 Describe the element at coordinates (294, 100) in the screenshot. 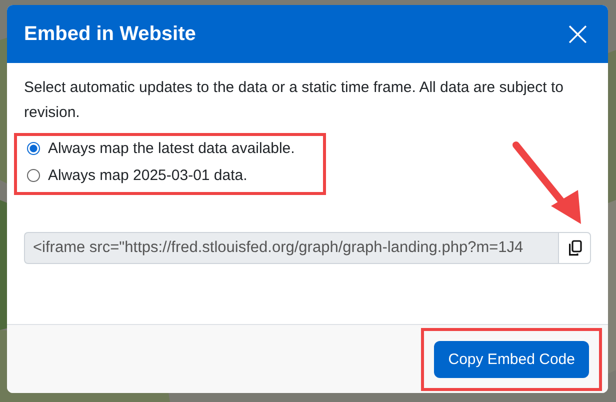

I see `description-text: Select automatic updates to the data or a static time frame. All data are subject to revision.` at that location.